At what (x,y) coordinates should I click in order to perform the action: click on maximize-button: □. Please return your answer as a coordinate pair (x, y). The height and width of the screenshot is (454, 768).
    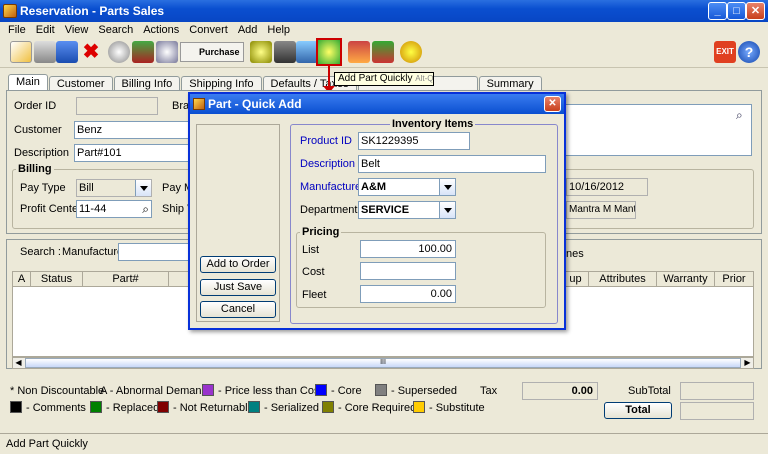
    Looking at the image, I should click on (736, 11).